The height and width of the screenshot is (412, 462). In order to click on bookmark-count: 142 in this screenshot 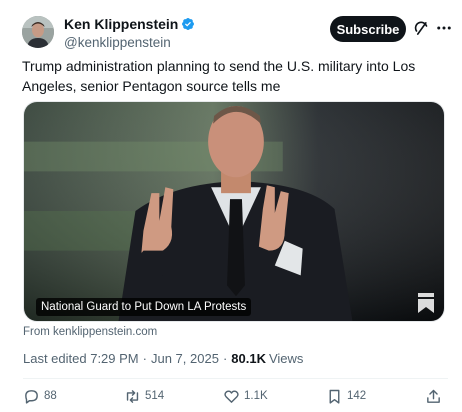, I will do `click(357, 396)`.